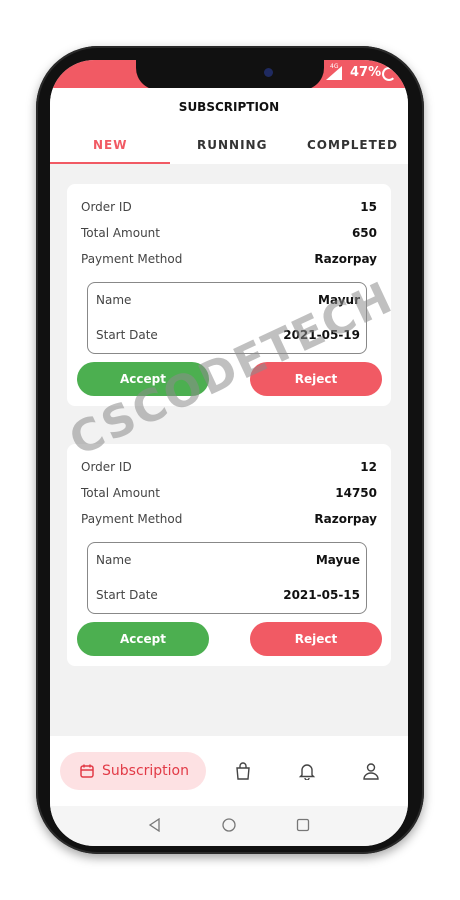 This screenshot has height=900, width=460. Describe the element at coordinates (321, 595) in the screenshot. I see `start-date-value: 2021-05-15` at that location.